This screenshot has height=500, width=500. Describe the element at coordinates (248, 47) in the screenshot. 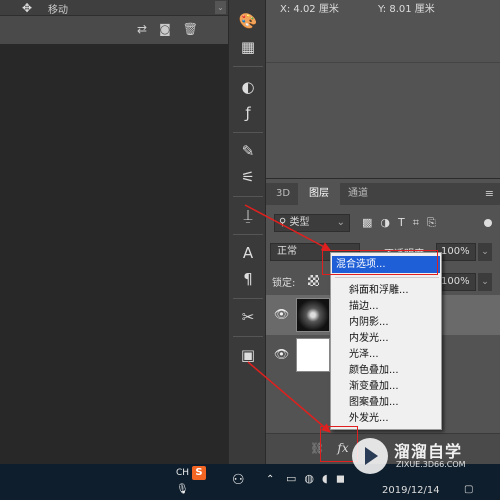

I see `swatches-grid-icon: ▦` at that location.